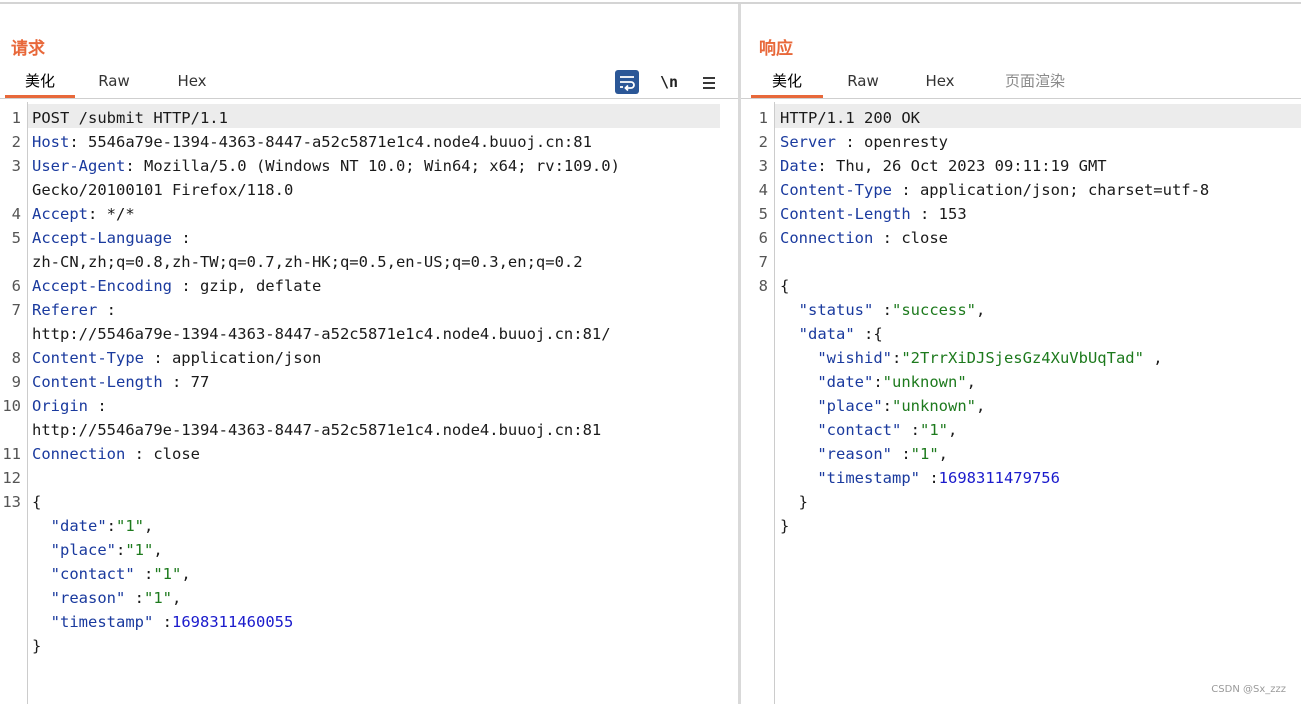  What do you see at coordinates (40, 83) in the screenshot?
I see `request-tab-pretty: 美化` at bounding box center [40, 83].